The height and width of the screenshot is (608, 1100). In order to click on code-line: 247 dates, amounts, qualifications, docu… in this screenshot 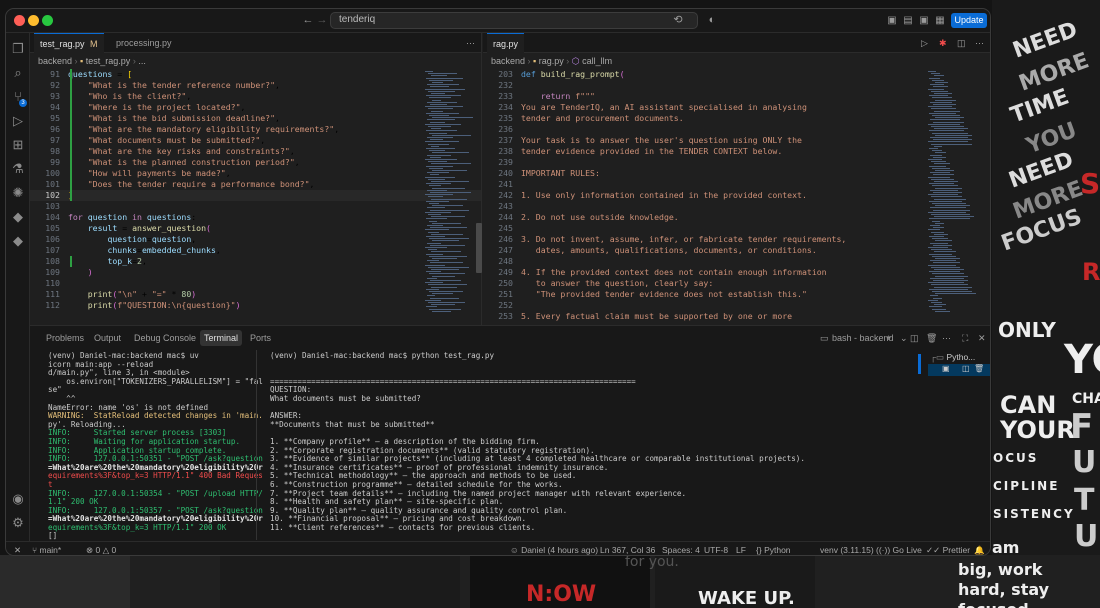, I will do `click(736, 250)`.